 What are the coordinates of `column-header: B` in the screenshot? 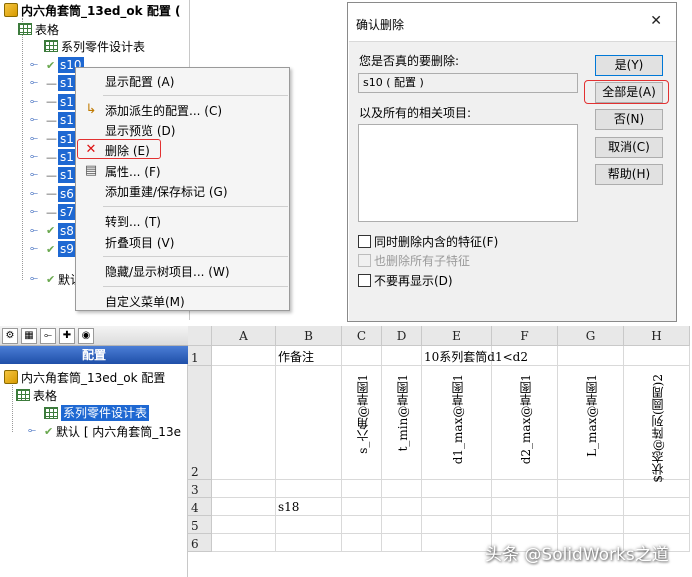 It's located at (309, 336).